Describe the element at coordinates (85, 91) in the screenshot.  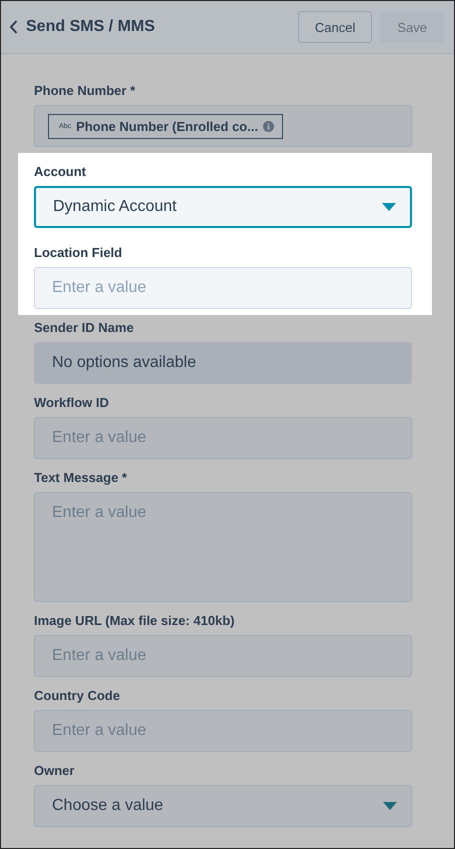
I see `field-label: Phone Number *` at that location.